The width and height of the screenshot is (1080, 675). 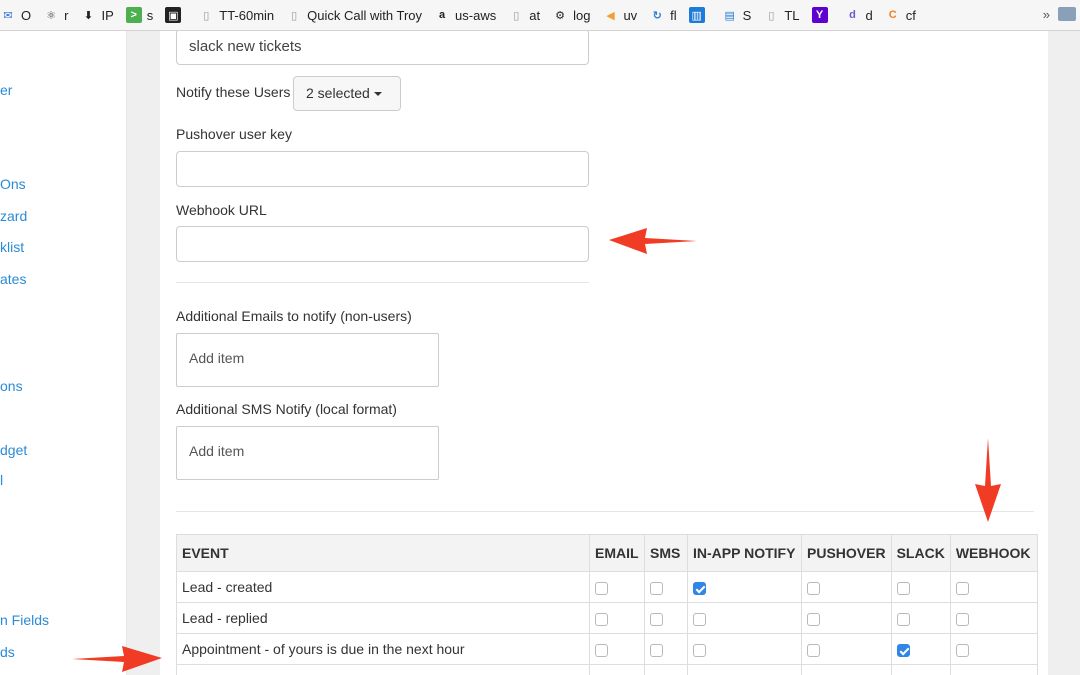 I want to click on column-header: EMAIL, so click(x=617, y=553).